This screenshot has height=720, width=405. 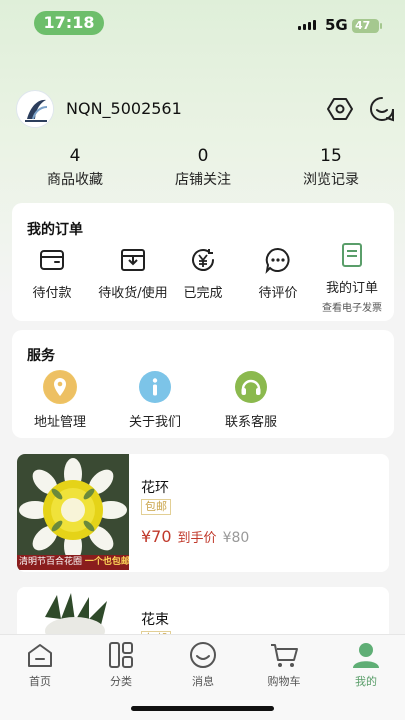 I want to click on home-indicator, so click(x=202, y=708).